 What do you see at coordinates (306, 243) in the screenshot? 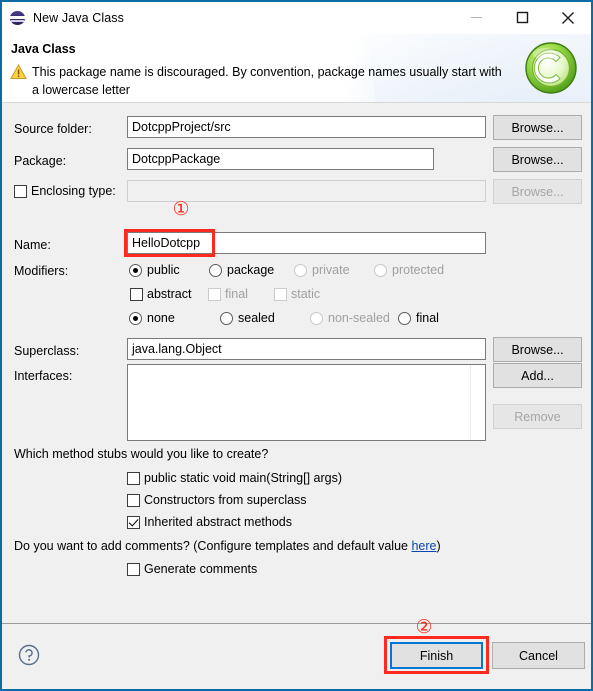
I see `name-input: HelloDotcpp` at bounding box center [306, 243].